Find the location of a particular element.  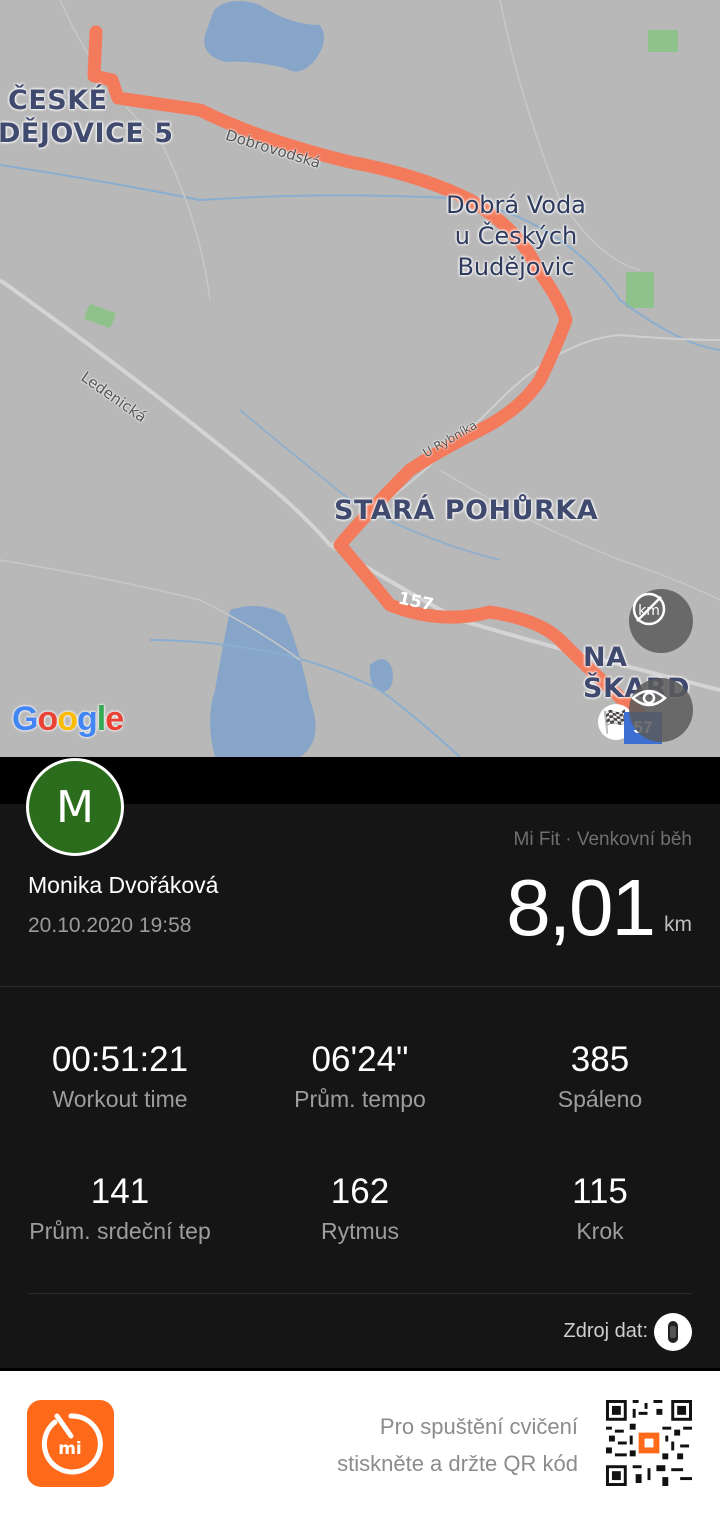

data-source-label: Zdroj dat: is located at coordinates (605, 1331).